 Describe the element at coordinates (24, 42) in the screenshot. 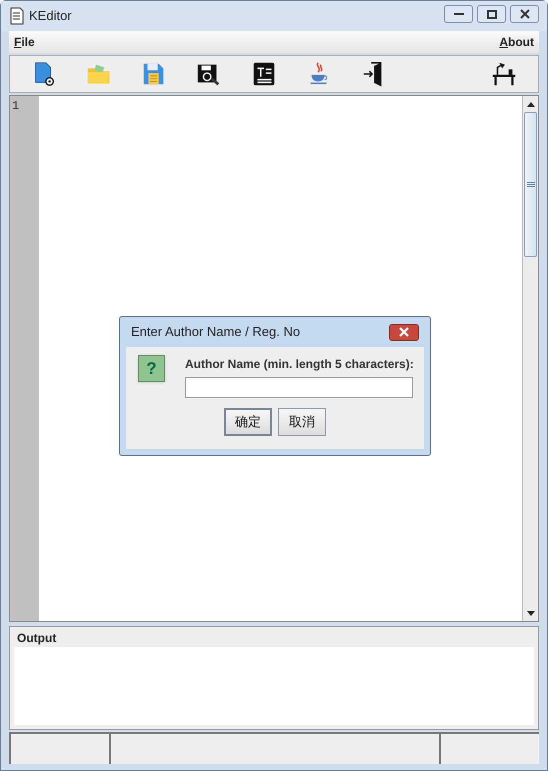

I see `menu-item: File` at that location.